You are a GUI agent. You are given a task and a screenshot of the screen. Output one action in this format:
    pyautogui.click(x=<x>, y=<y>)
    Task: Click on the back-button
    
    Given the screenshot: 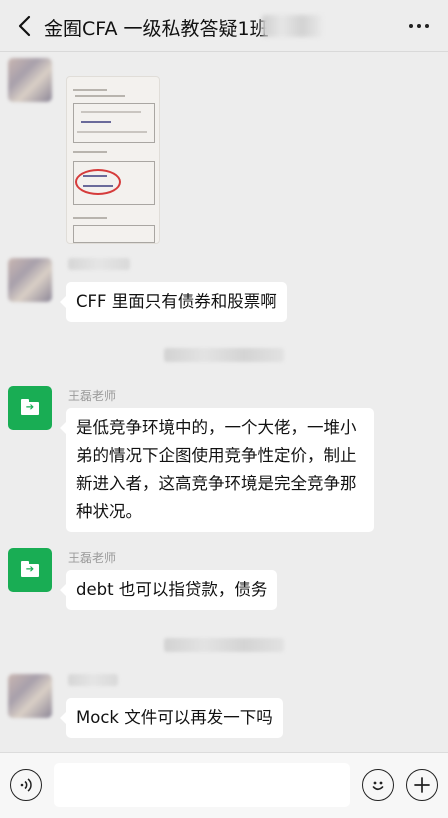 What is the action you would take?
    pyautogui.click(x=24, y=26)
    